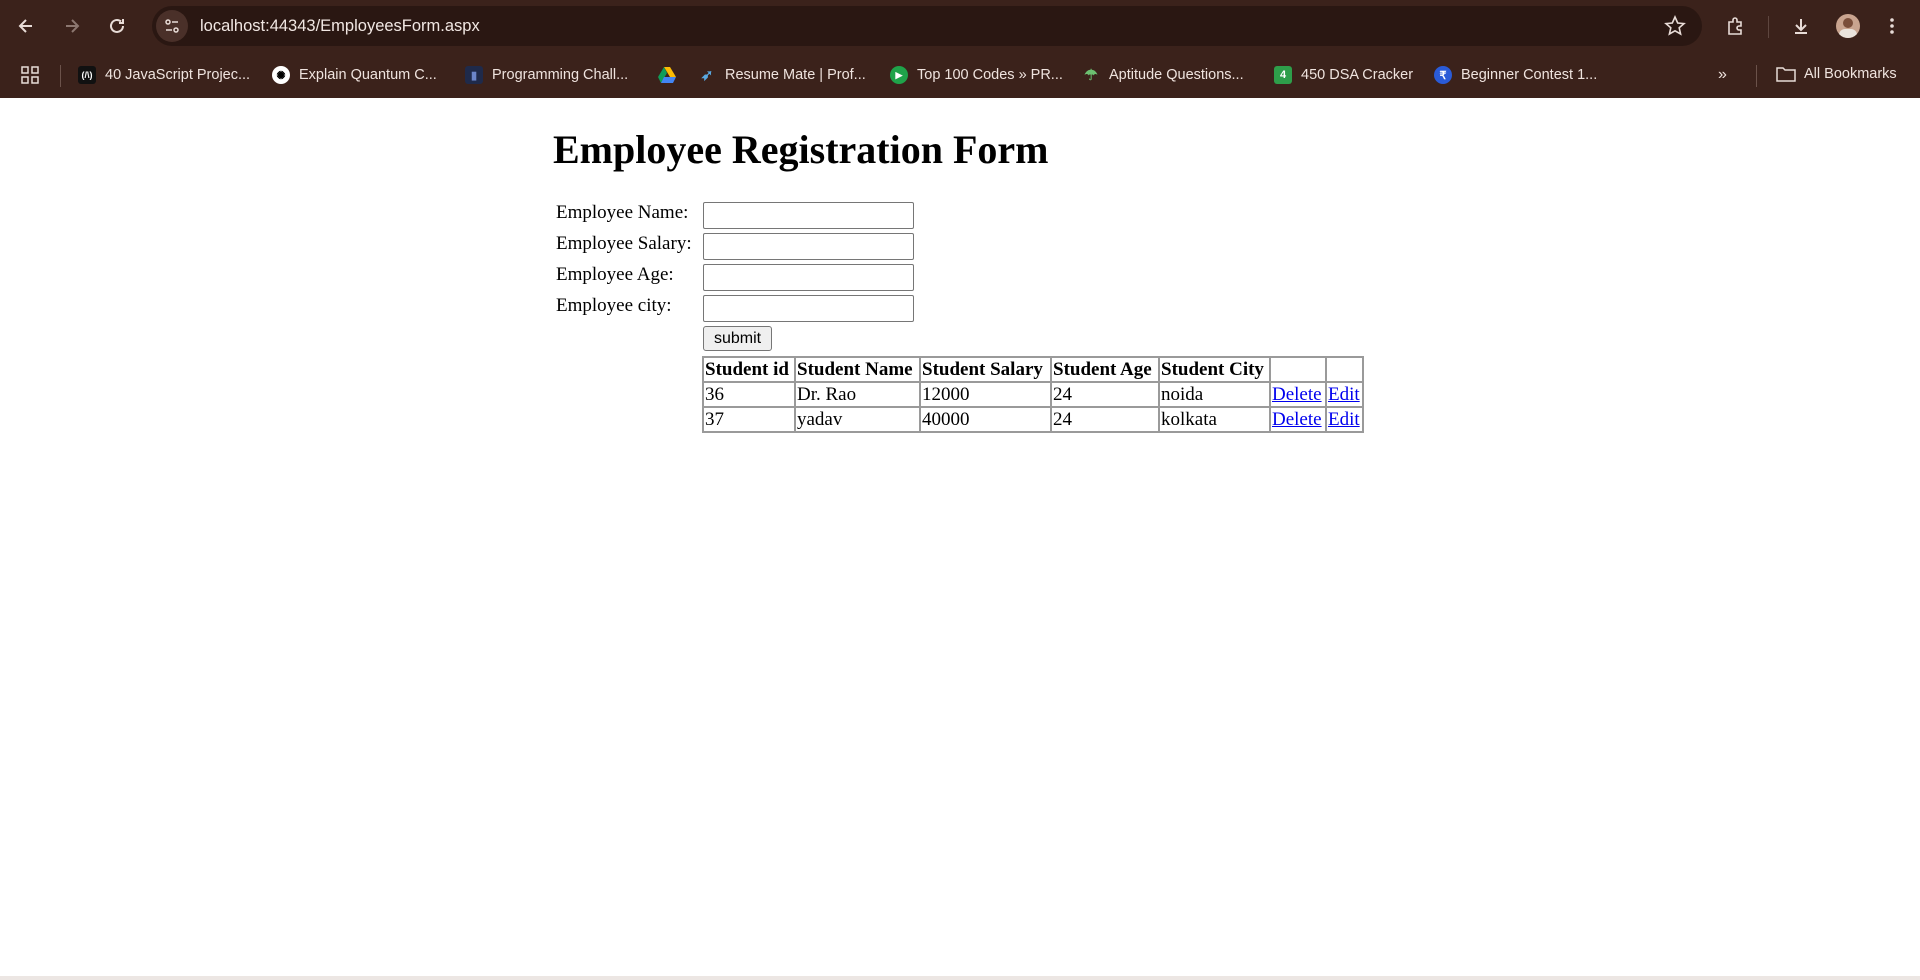 This screenshot has width=1920, height=980. I want to click on column-header-city: Student City, so click(1214, 369).